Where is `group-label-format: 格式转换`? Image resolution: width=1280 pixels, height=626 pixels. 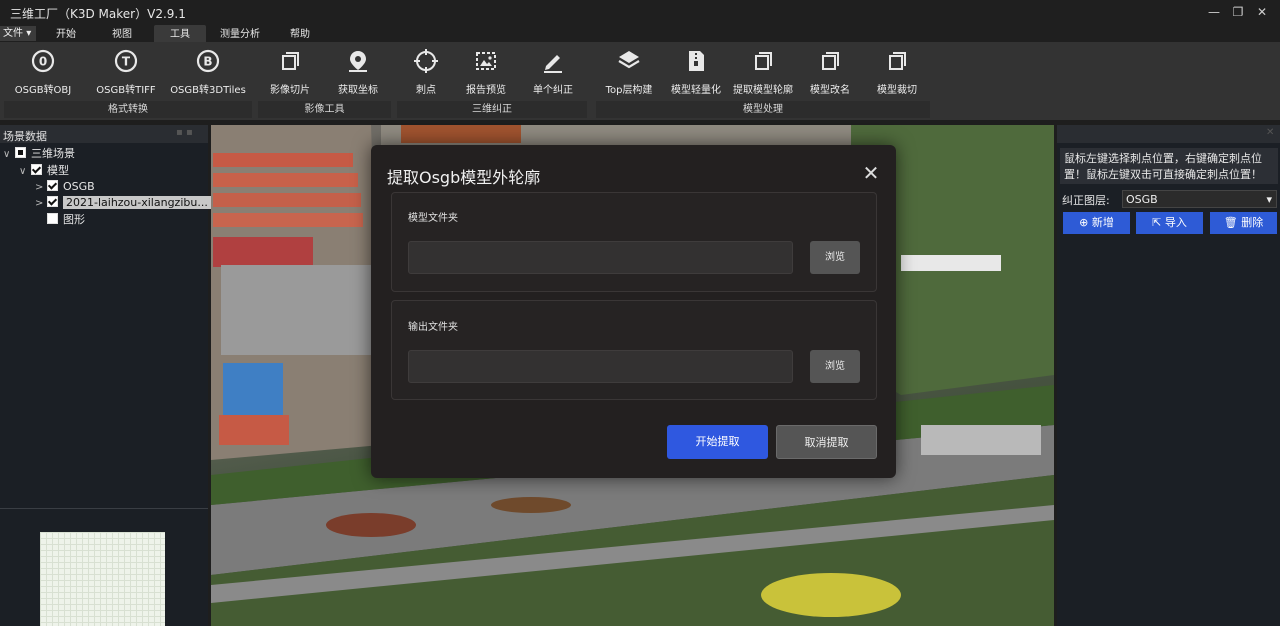 group-label-format: 格式转换 is located at coordinates (128, 109).